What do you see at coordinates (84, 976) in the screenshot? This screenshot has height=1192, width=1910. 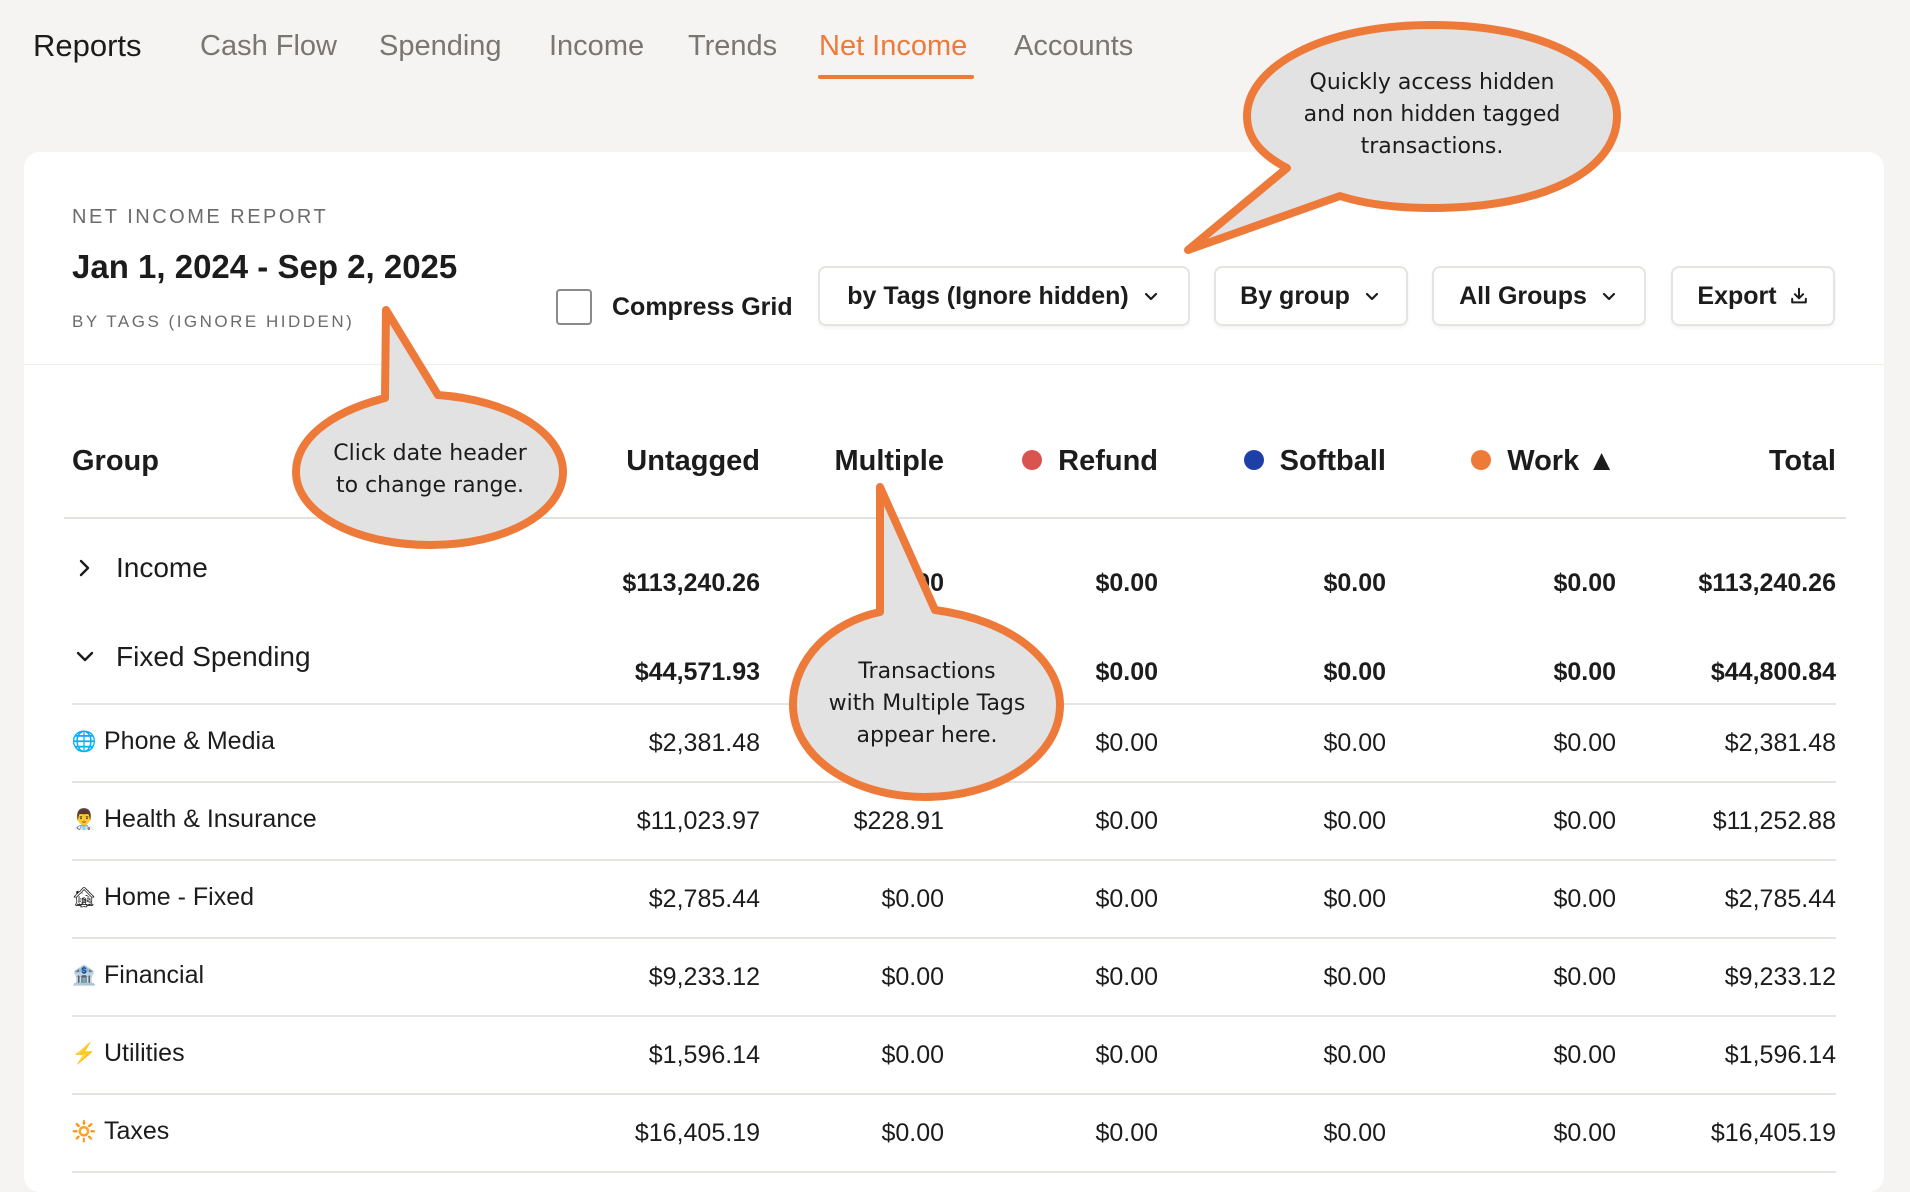 I see `bank-icon: 🏦` at bounding box center [84, 976].